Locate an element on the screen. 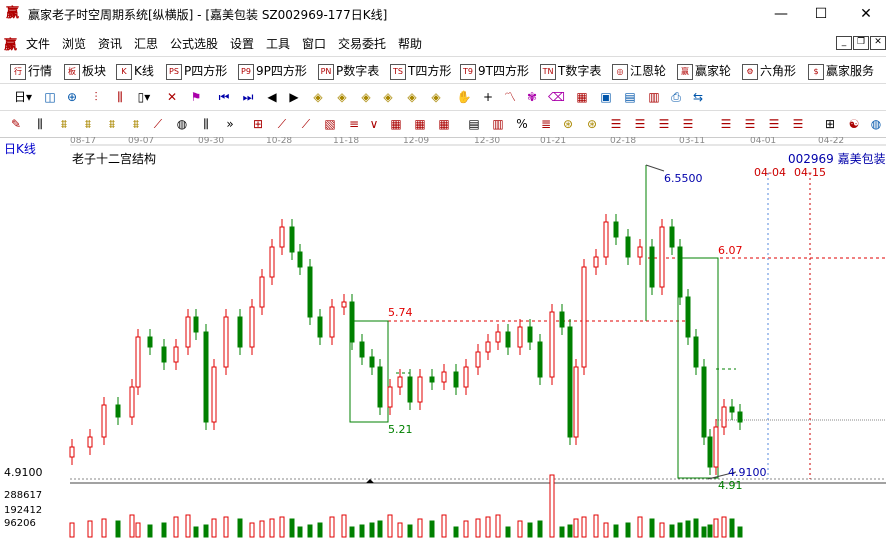 Image resolution: width=886 pixels, height=540 pixels. hexagon-button: ⚙ 六角形 is located at coordinates (769, 71).